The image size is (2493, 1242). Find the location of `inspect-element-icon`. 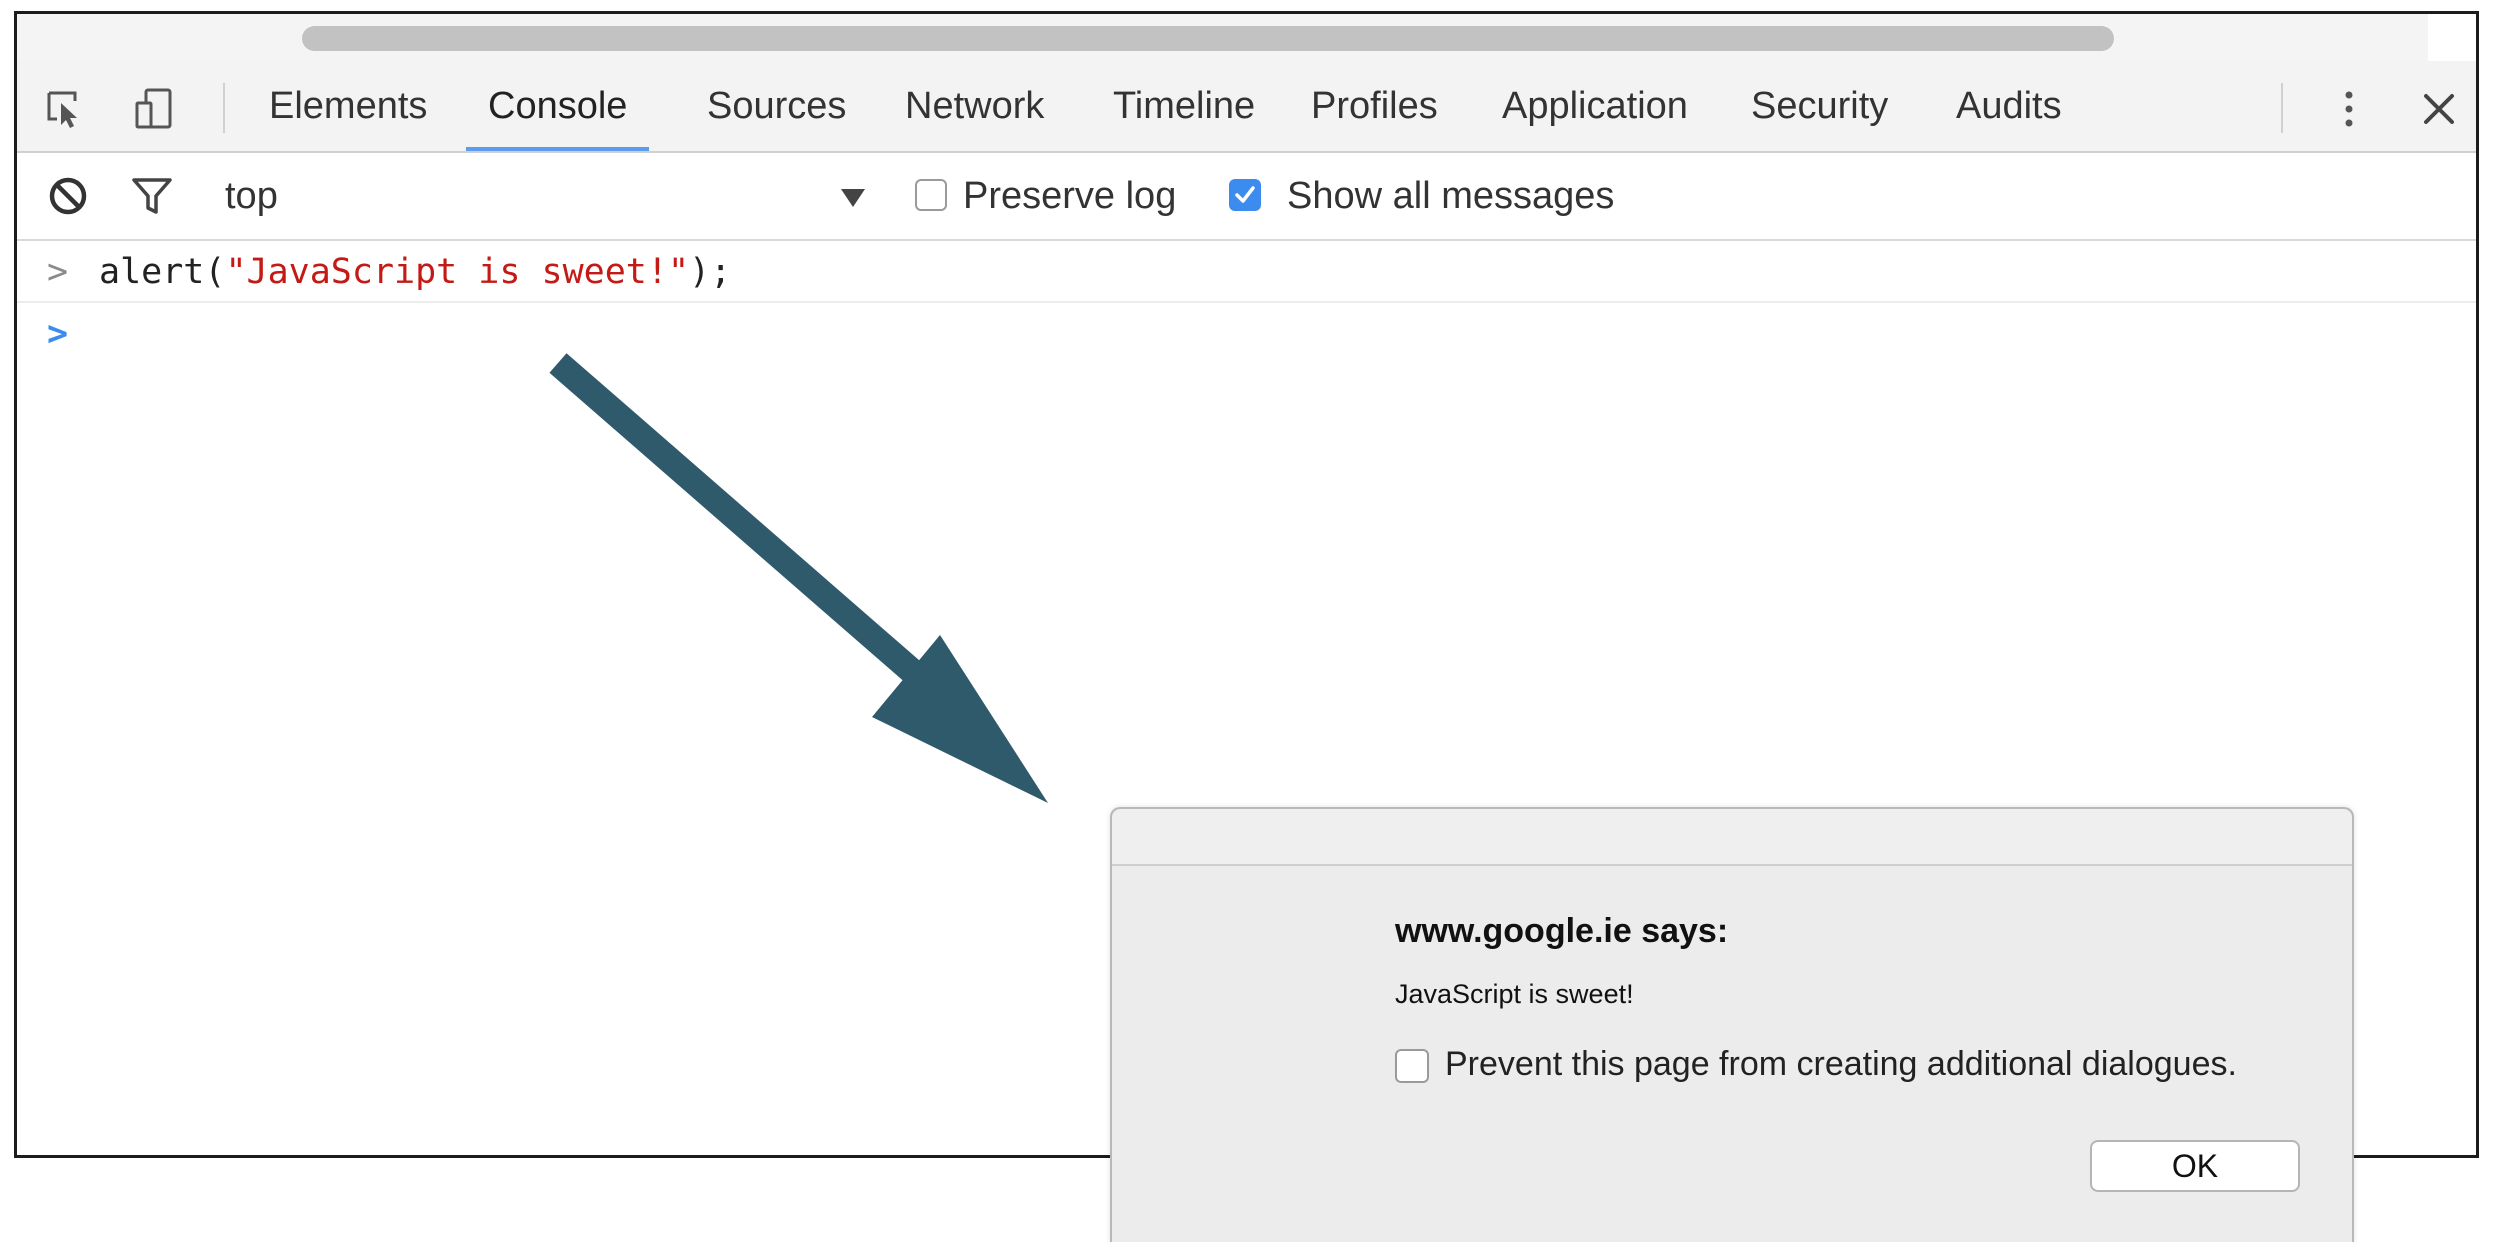

inspect-element-icon is located at coordinates (65, 109).